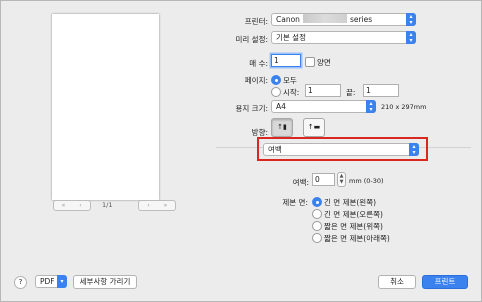 This screenshot has width=482, height=302. Describe the element at coordinates (324, 18) in the screenshot. I see `redacted-model` at that location.